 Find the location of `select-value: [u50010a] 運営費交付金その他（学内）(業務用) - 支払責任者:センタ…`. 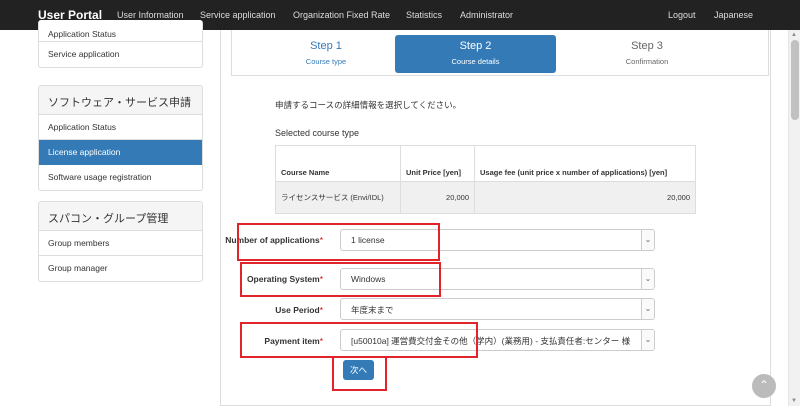

select-value: [u50010a] 運営費交付金その他（学内）(業務用) - 支払責任者:センタ… is located at coordinates (491, 341).